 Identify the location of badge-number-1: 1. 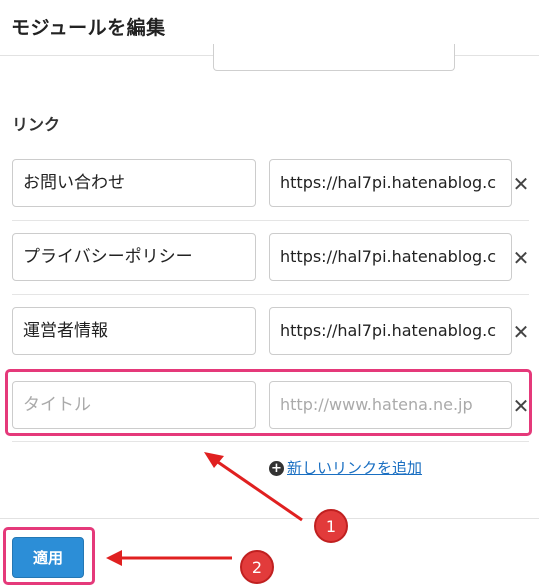
(331, 526).